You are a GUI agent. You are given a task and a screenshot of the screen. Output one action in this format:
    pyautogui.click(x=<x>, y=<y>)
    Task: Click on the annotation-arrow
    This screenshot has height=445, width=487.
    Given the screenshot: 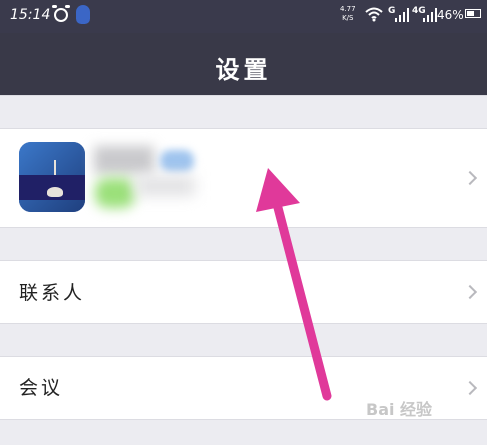 What is the action you would take?
    pyautogui.click(x=294, y=284)
    